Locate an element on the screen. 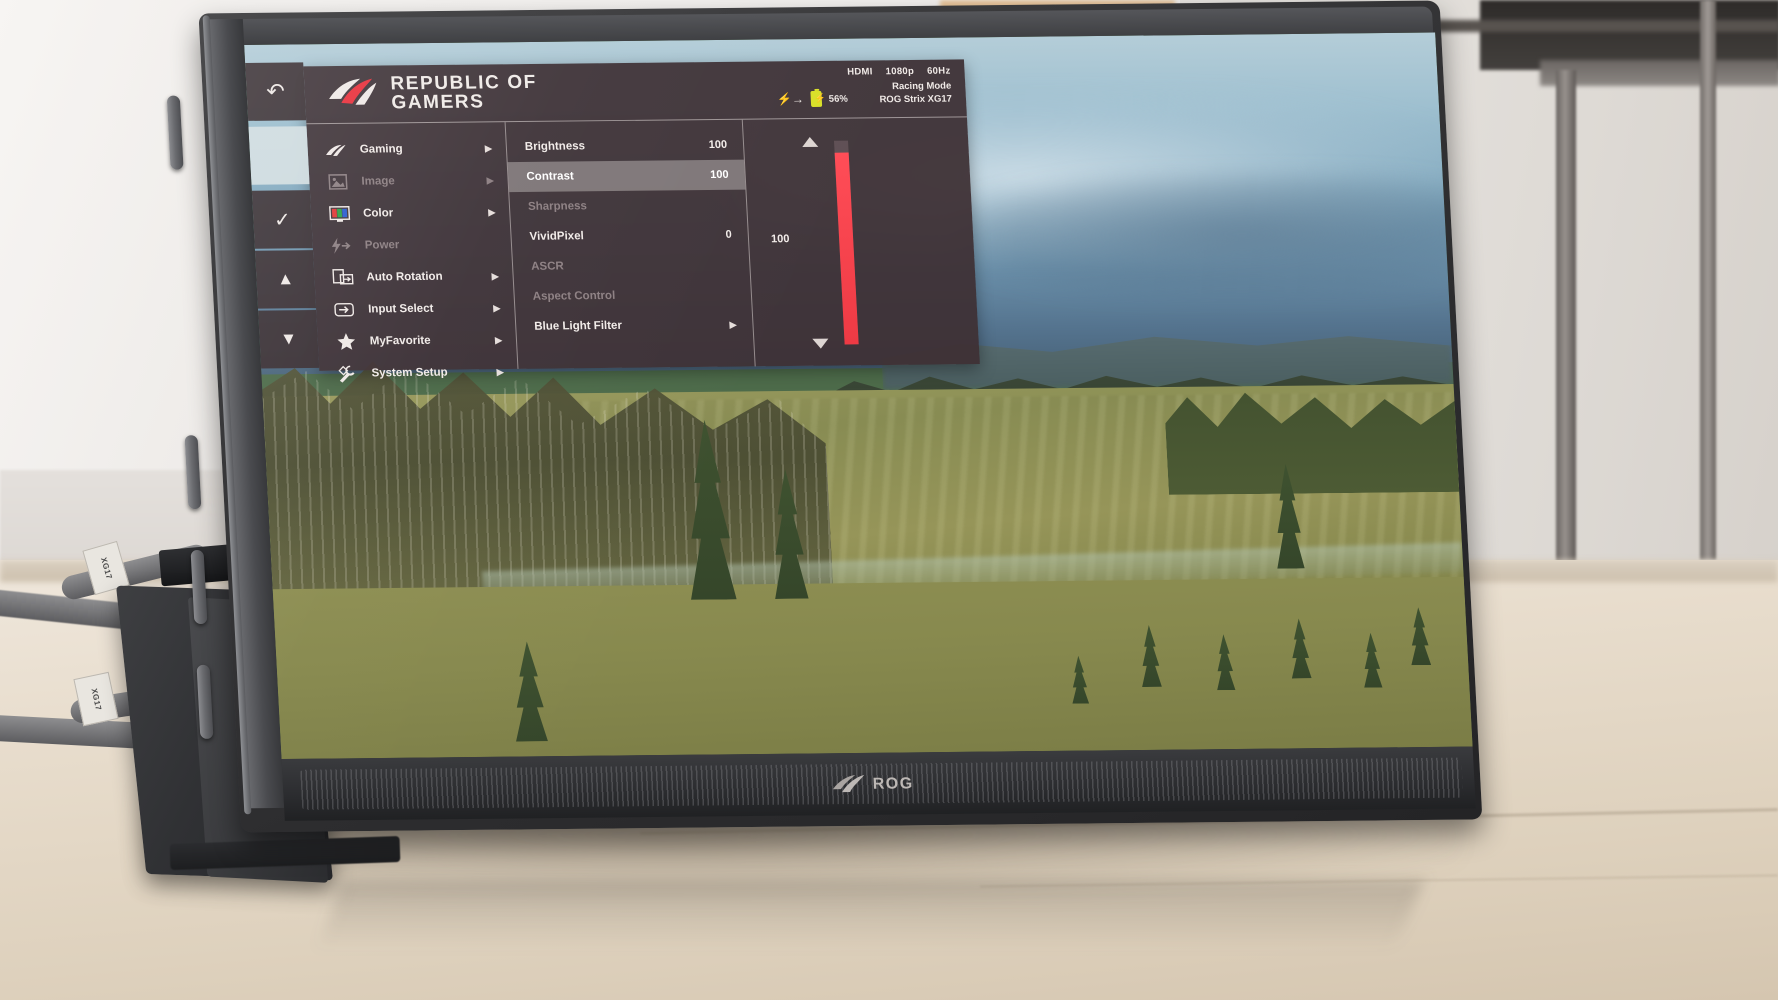 The image size is (1778, 1000). triangle-down-icon: ▼ is located at coordinates (288, 339).